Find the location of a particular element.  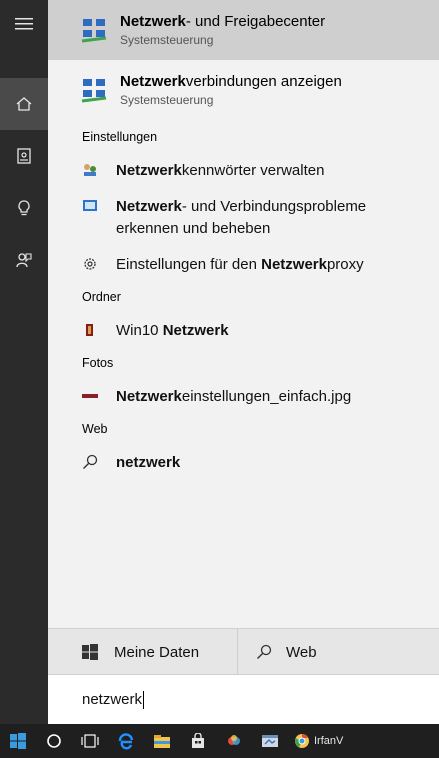

cortana-button is located at coordinates (54, 741).